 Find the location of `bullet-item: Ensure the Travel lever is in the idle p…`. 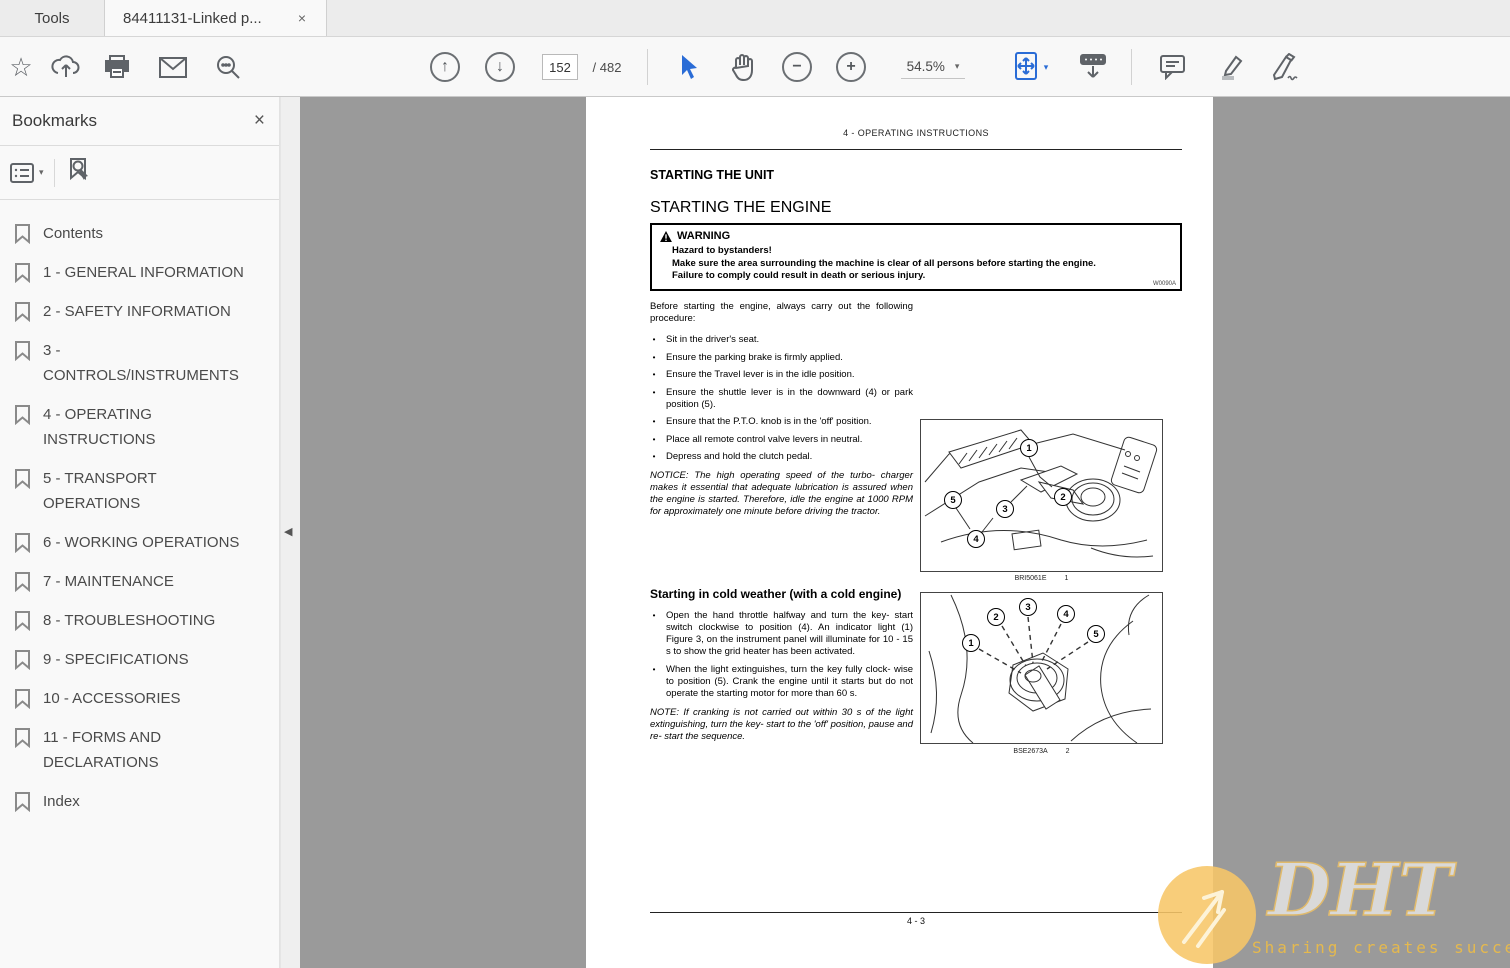

bullet-item: Ensure the Travel lever is in the idle p… is located at coordinates (781, 375).